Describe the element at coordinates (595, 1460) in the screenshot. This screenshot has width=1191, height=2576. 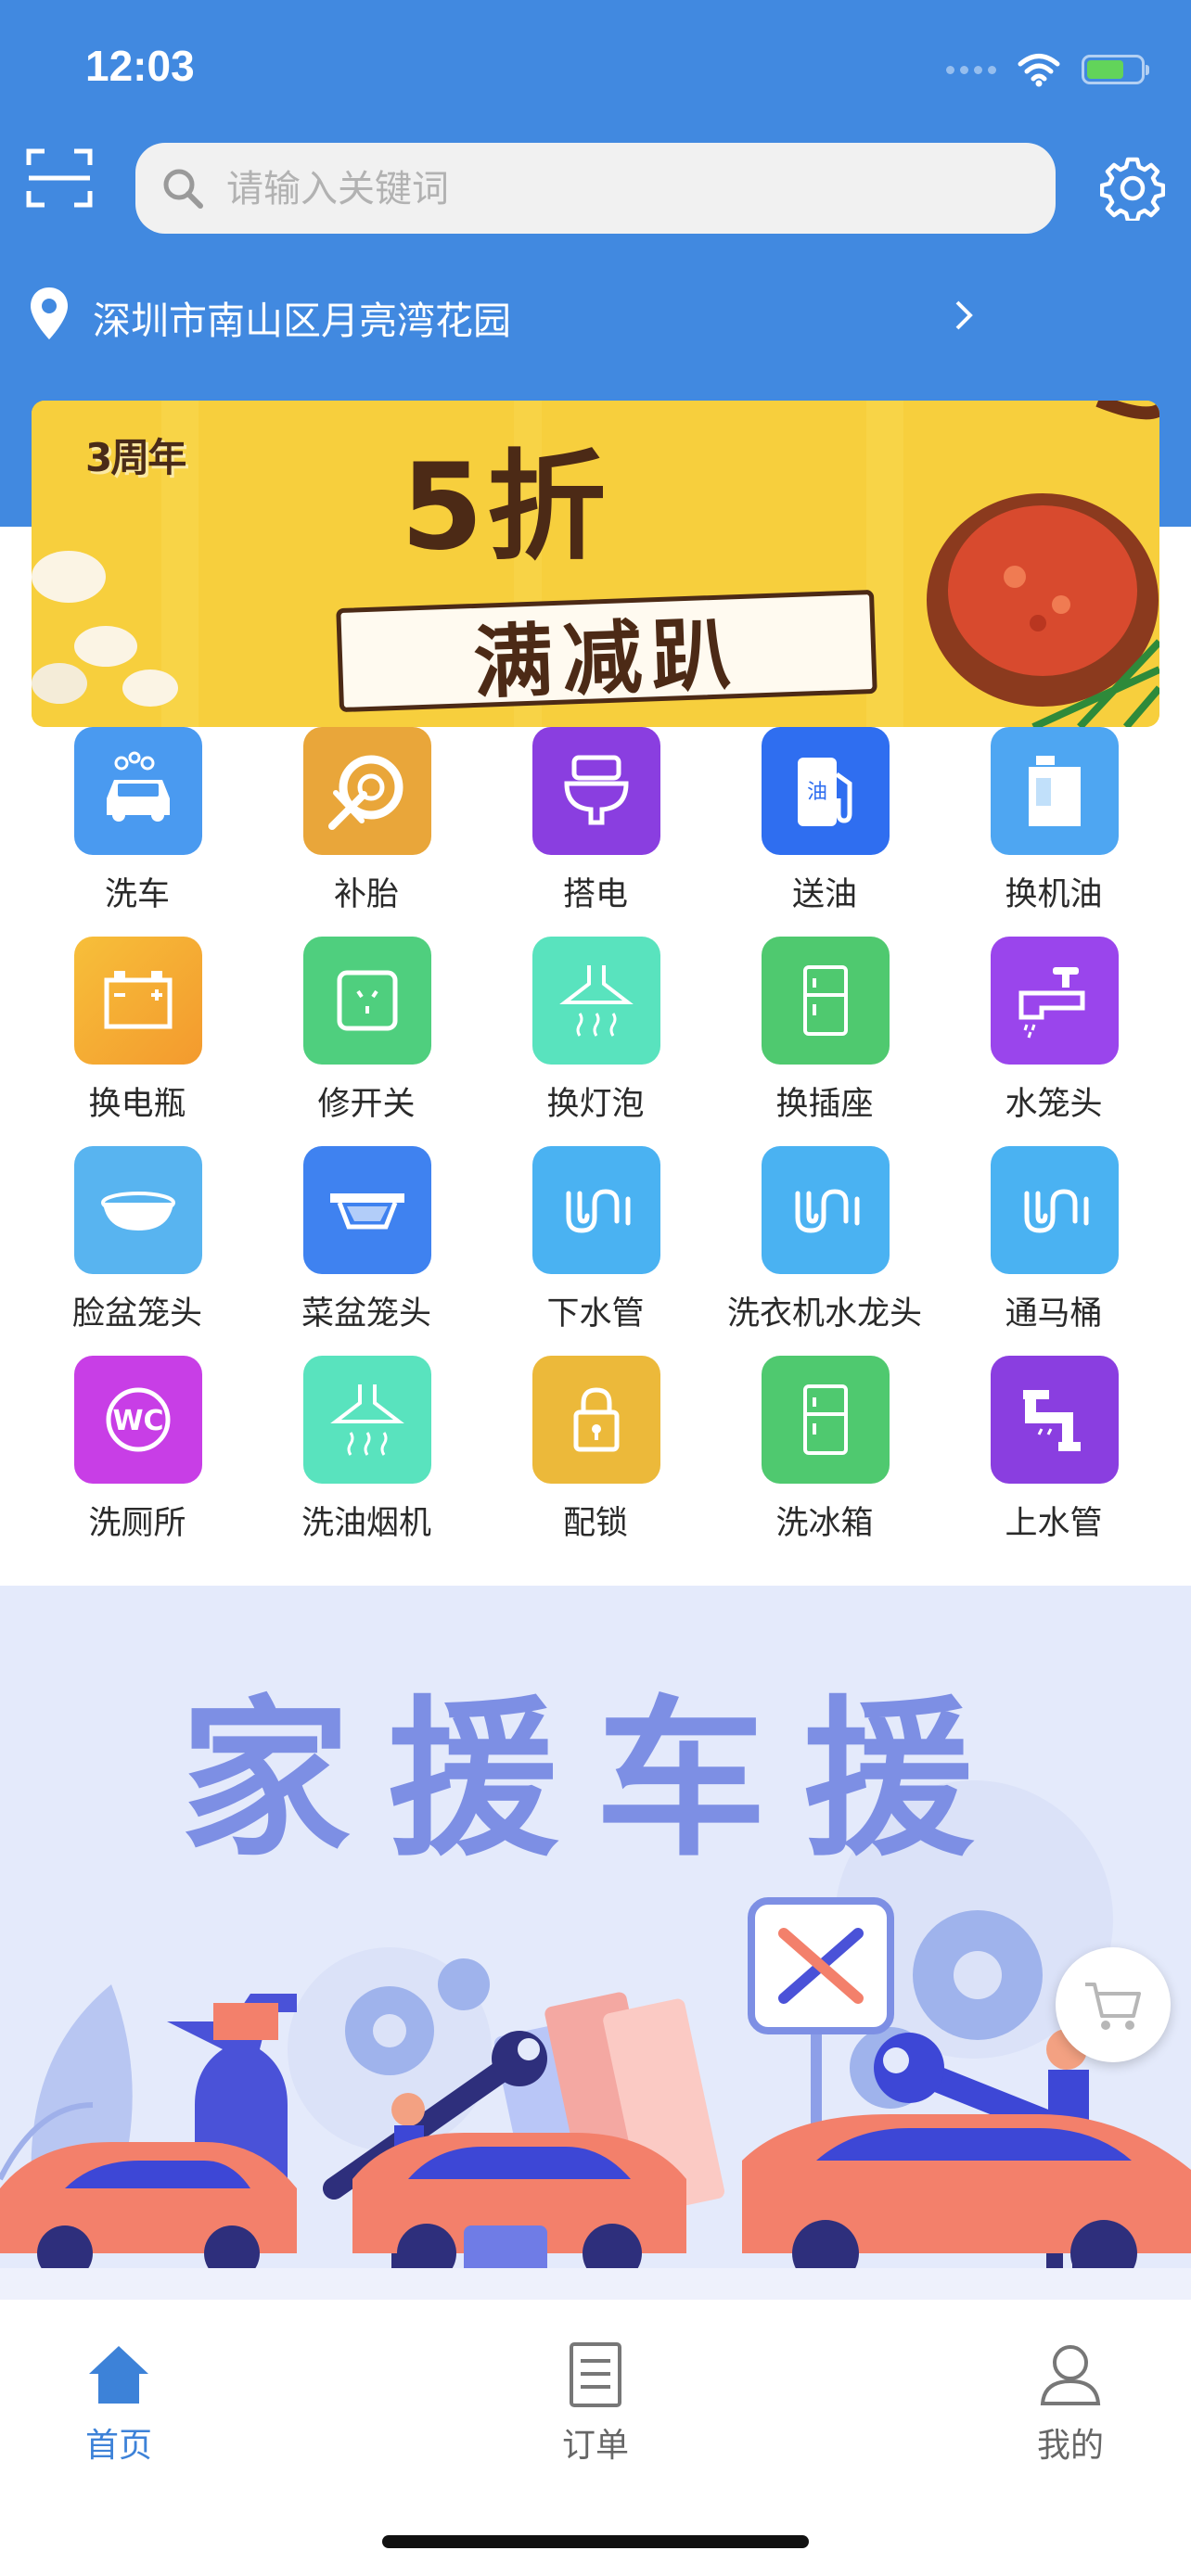
I see `service-item: 配锁` at that location.